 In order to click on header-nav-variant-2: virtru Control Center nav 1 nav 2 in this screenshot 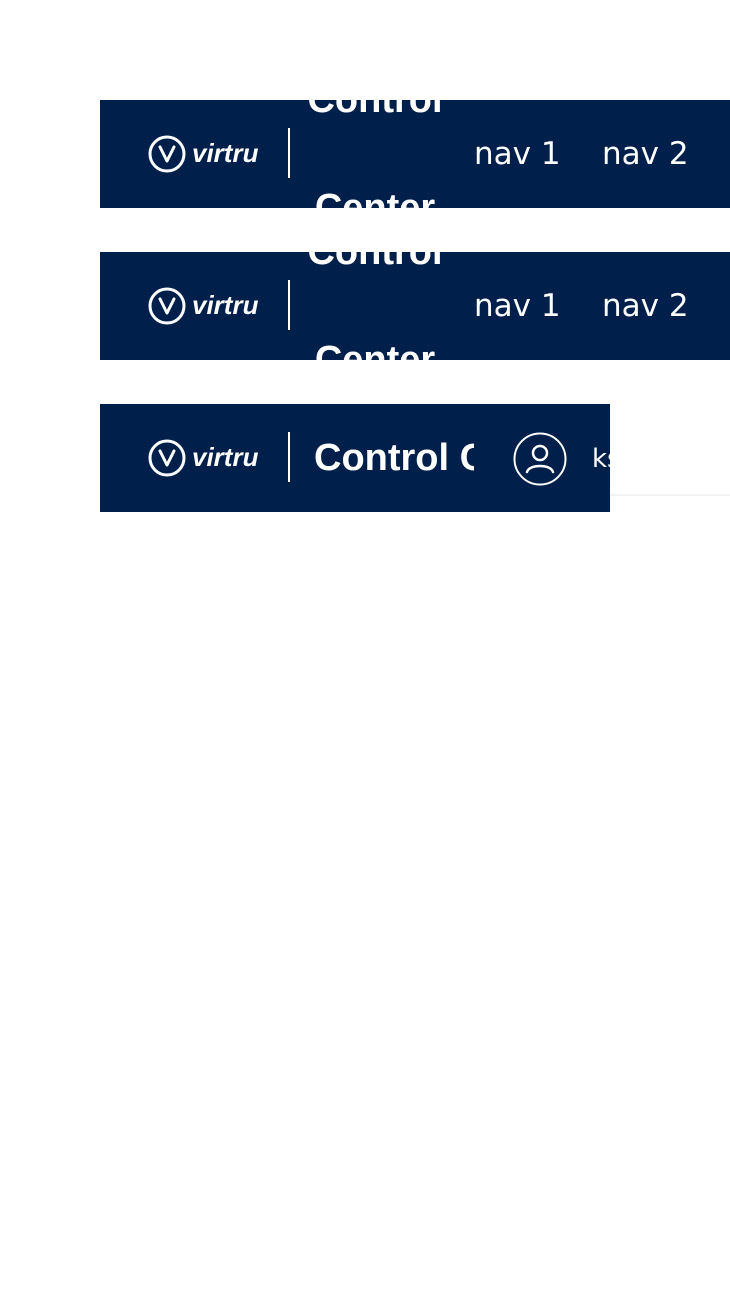, I will do `click(415, 306)`.